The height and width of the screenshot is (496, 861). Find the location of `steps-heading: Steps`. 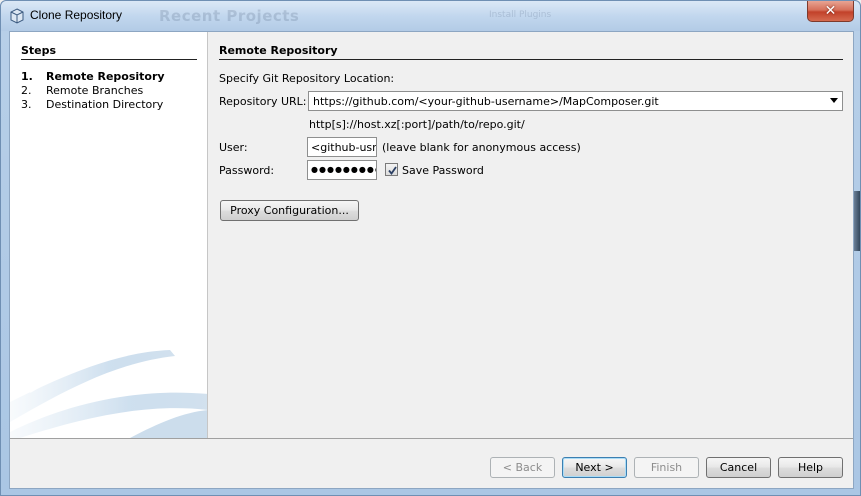

steps-heading: Steps is located at coordinates (39, 50).